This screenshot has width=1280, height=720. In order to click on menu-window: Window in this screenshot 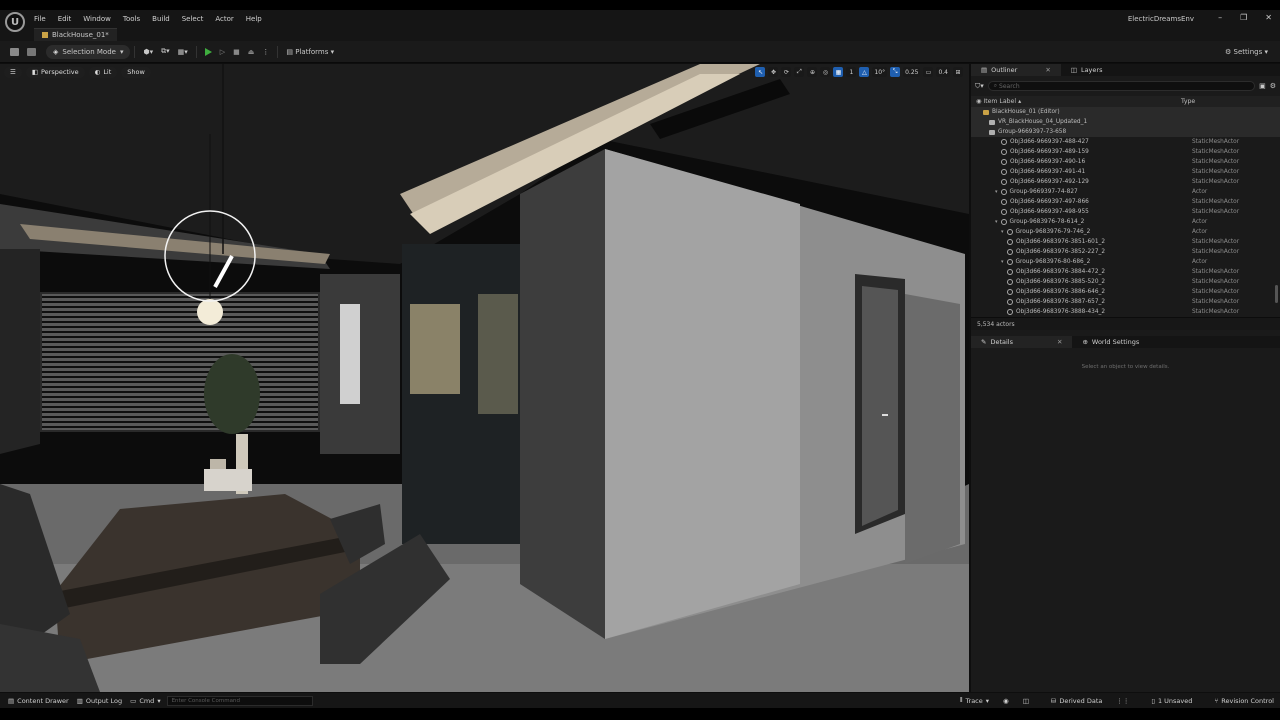, I will do `click(97, 19)`.